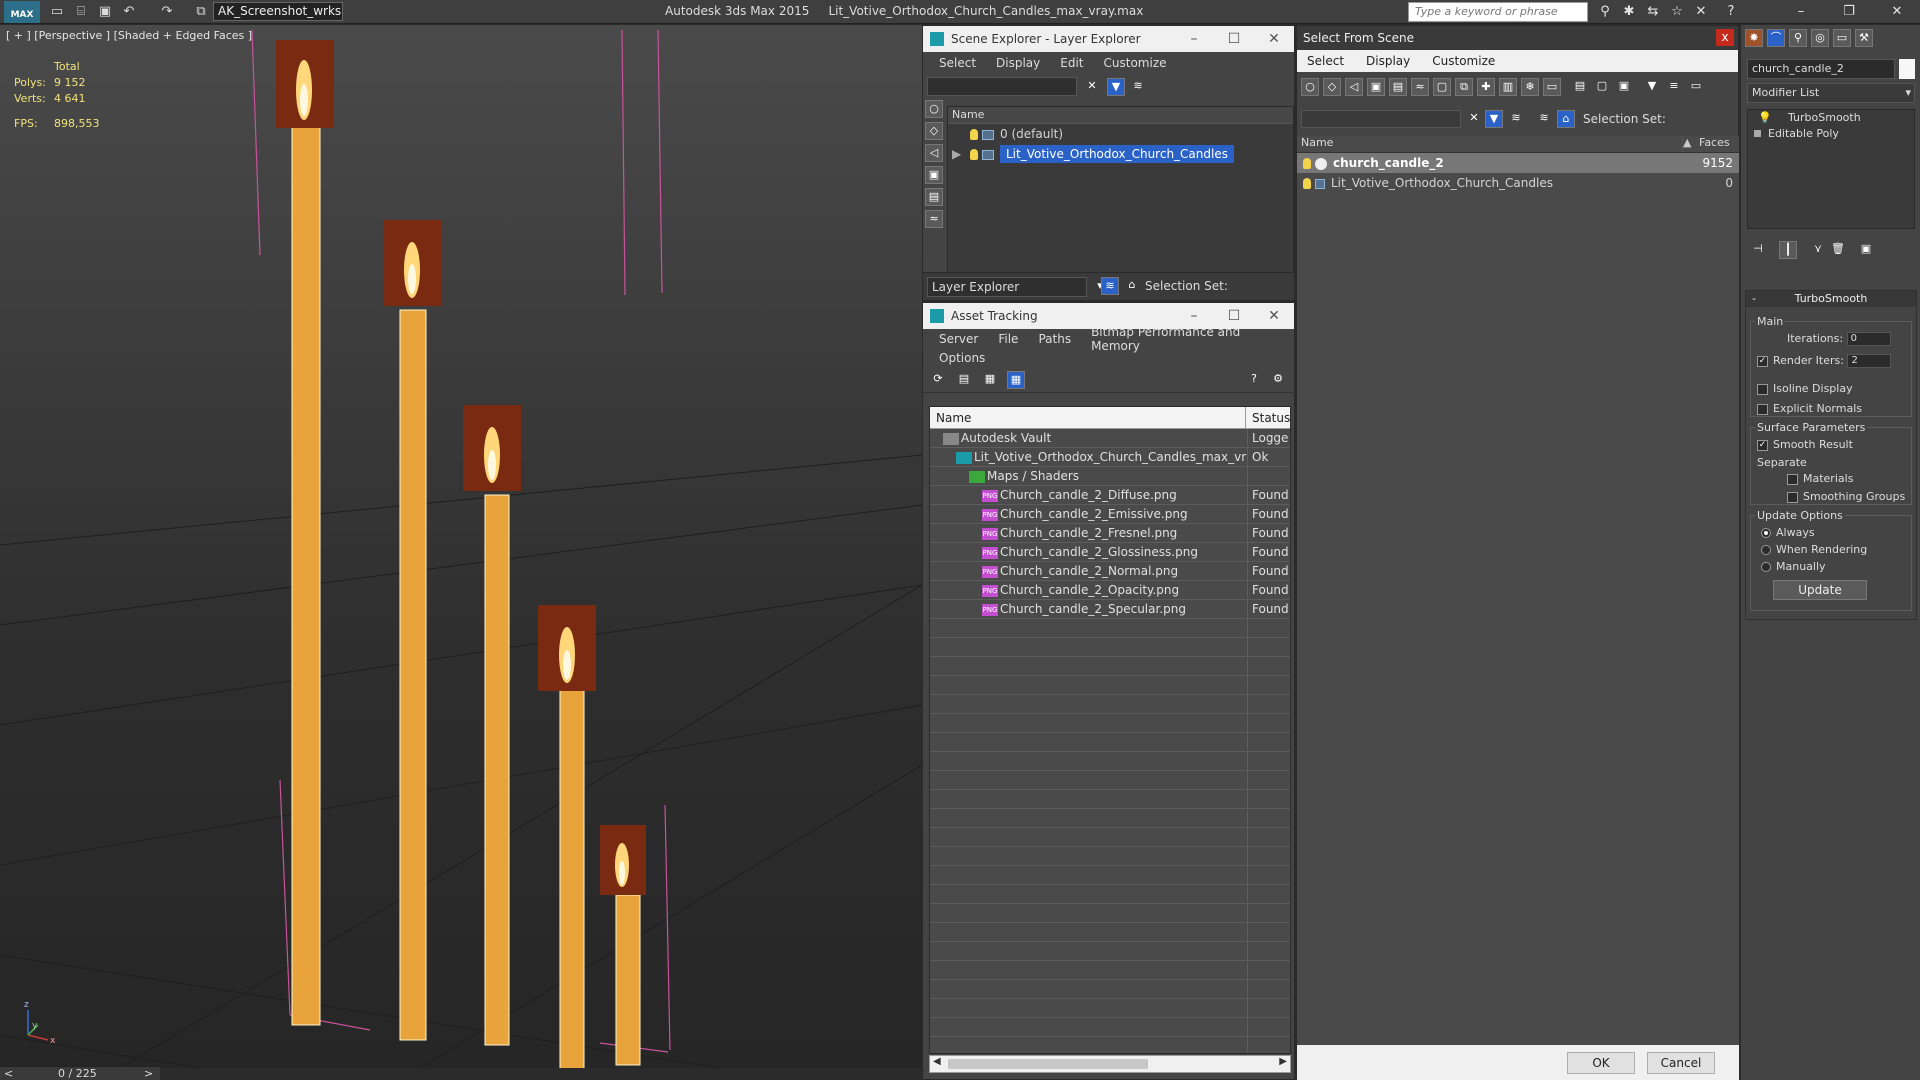 The image size is (1920, 1080). Describe the element at coordinates (1194, 316) in the screenshot. I see `minimize-icon: –` at that location.